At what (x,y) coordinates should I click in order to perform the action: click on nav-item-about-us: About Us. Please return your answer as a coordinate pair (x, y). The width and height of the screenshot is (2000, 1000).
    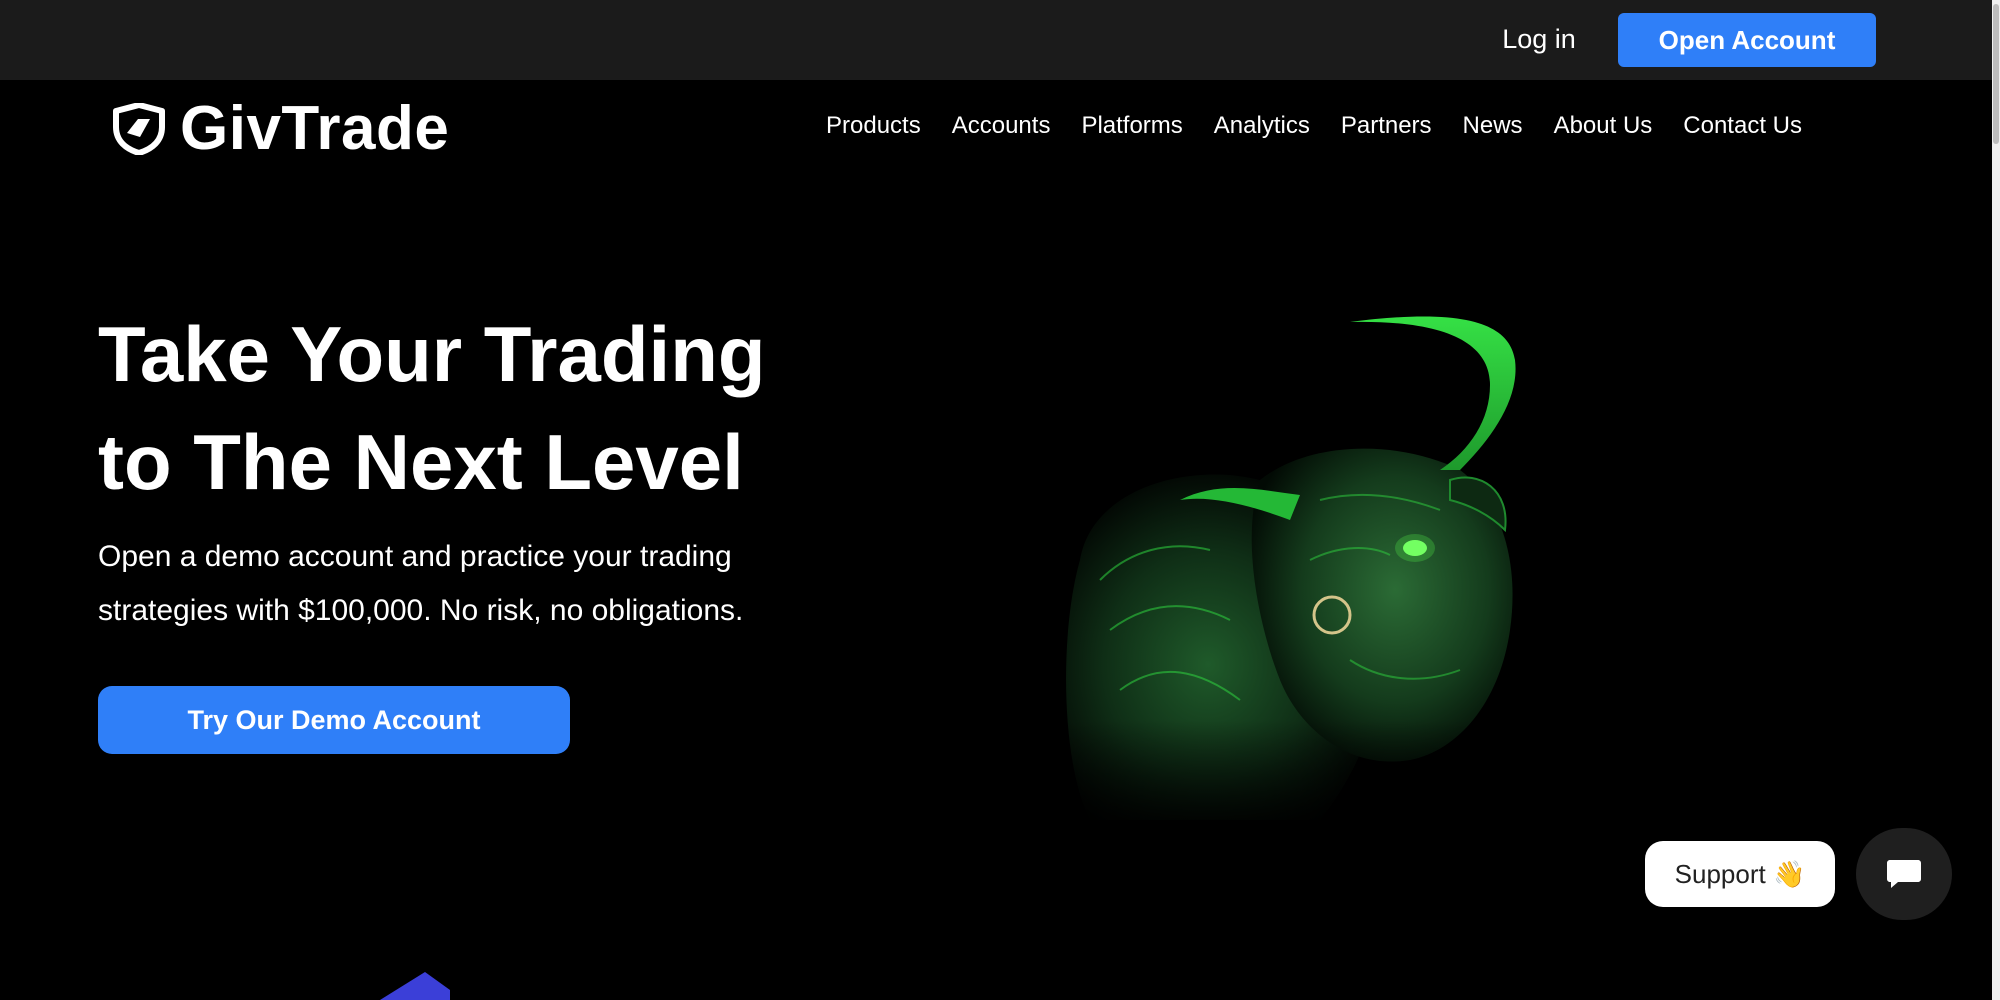
    Looking at the image, I should click on (1603, 126).